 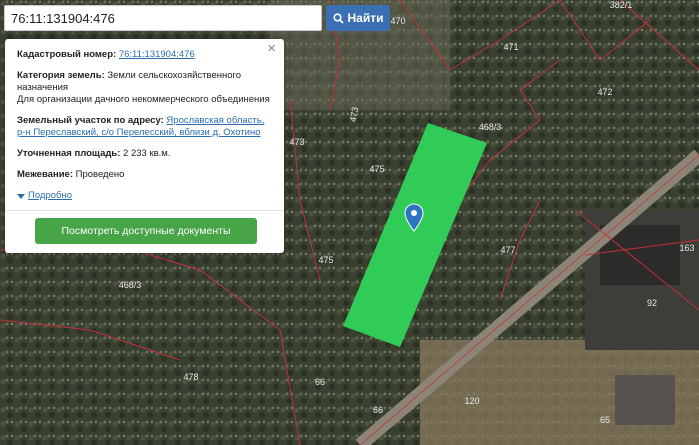 I want to click on parcel-number-label: 478, so click(x=190, y=377).